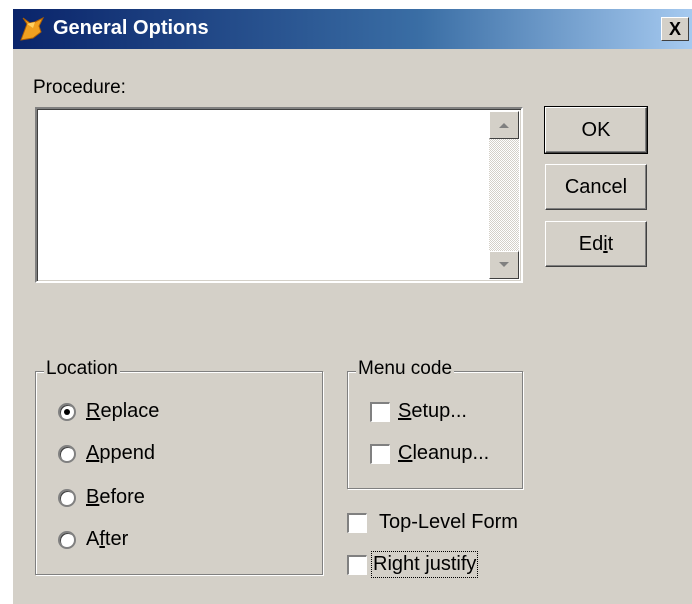 This screenshot has width=692, height=604. Describe the element at coordinates (123, 411) in the screenshot. I see `radio-replace-label: Replace` at that location.